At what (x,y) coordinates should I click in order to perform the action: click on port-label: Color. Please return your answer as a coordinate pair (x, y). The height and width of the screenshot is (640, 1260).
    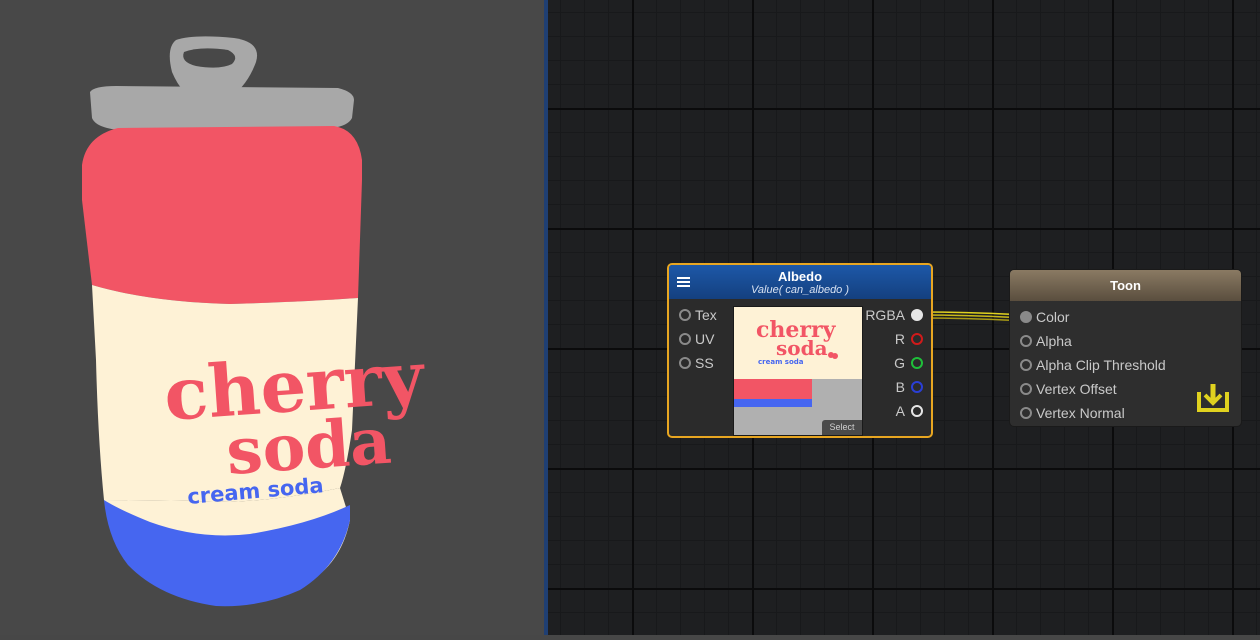
    Looking at the image, I should click on (1053, 317).